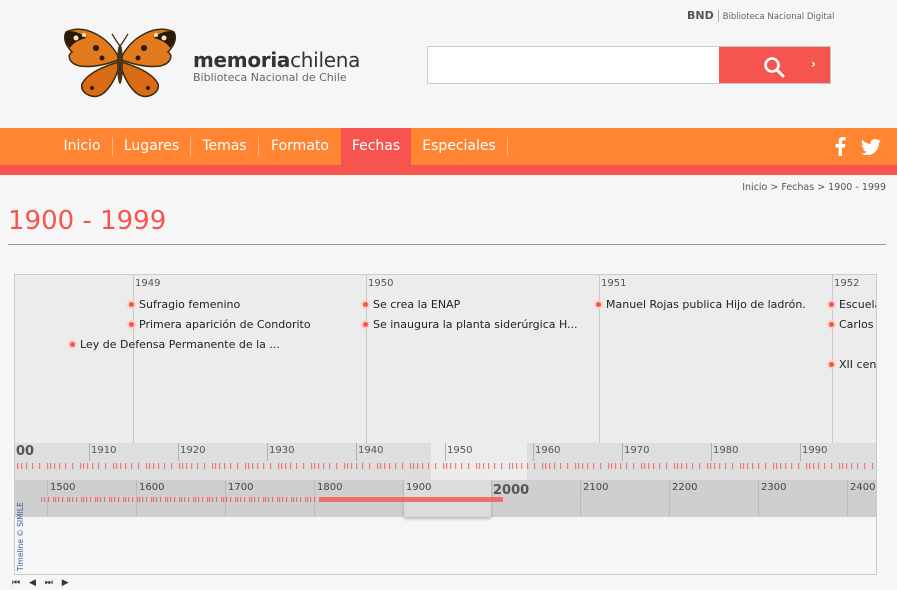 Image resolution: width=897 pixels, height=590 pixels. Describe the element at coordinates (300, 146) in the screenshot. I see `nav-item-formato: Formato` at that location.